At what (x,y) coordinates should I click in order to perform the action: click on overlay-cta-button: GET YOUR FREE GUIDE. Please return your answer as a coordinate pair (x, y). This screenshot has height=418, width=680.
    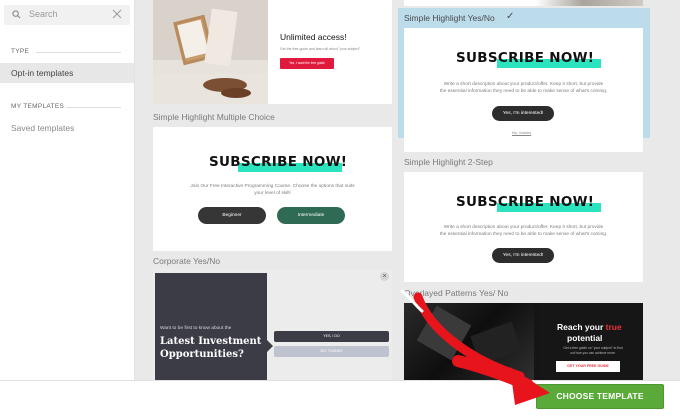
    Looking at the image, I should click on (588, 366).